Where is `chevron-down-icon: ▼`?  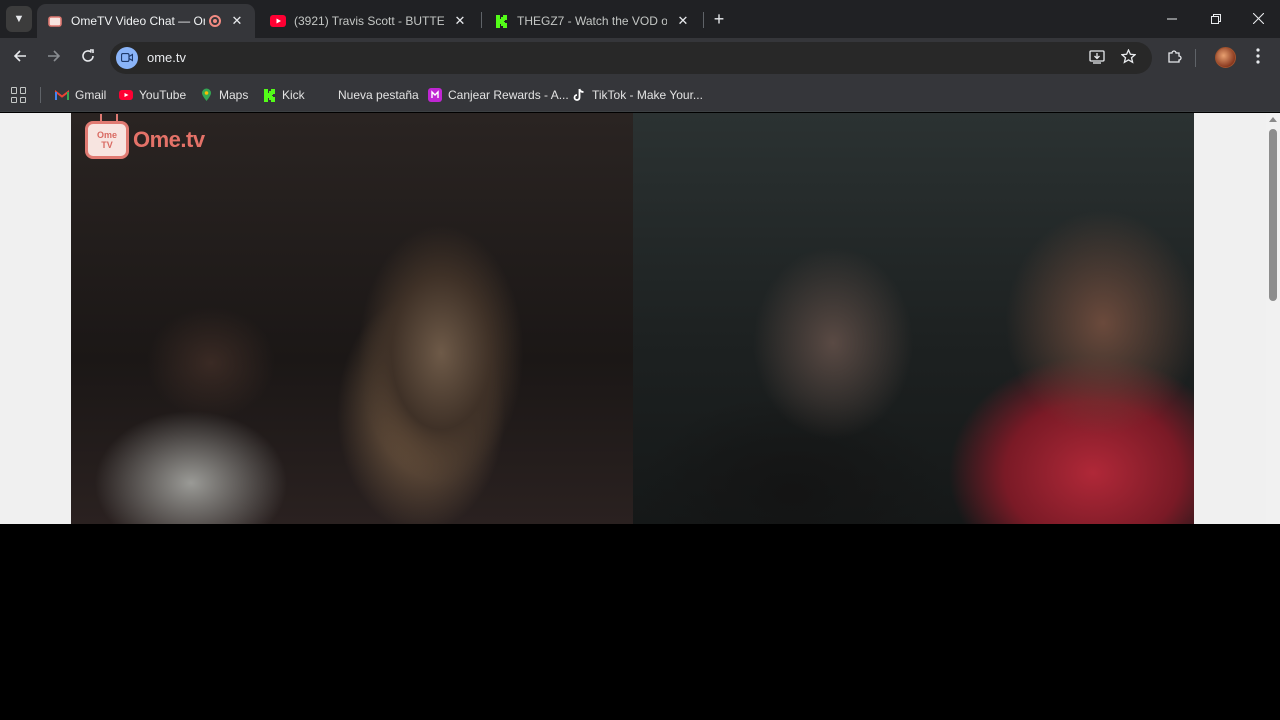 chevron-down-icon: ▼ is located at coordinates (19, 19).